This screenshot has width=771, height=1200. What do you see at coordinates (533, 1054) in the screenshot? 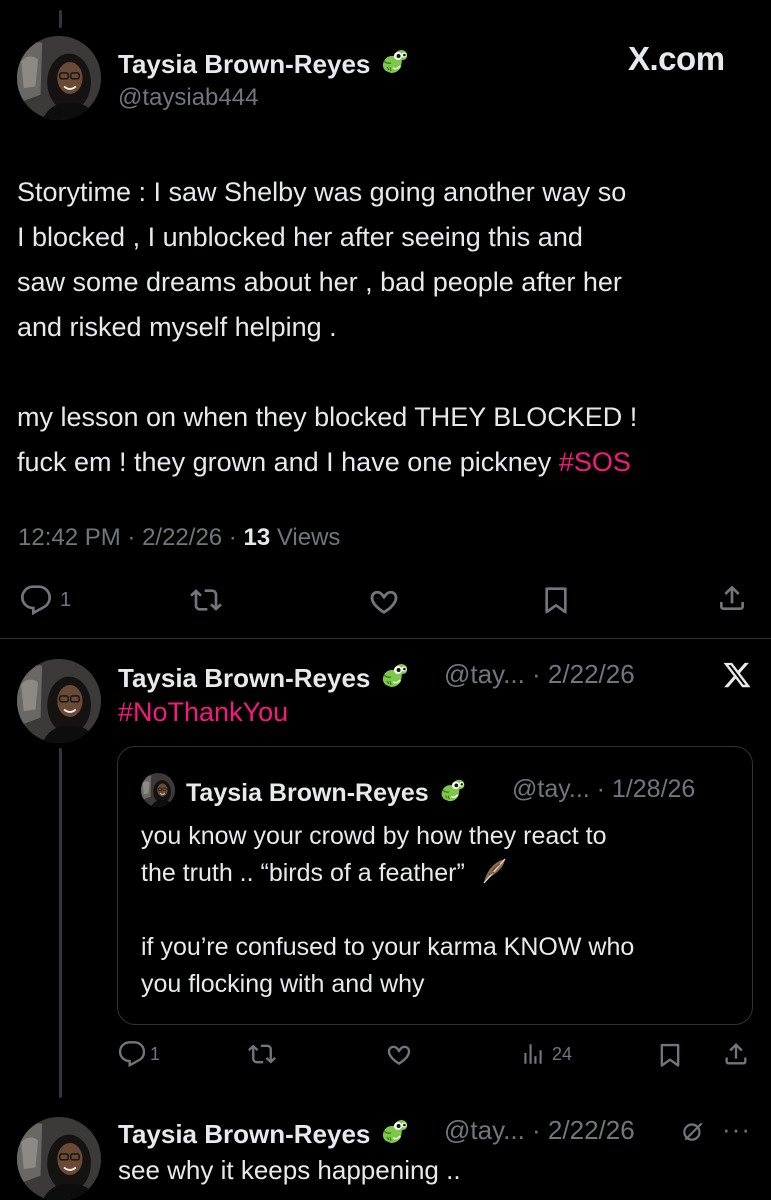
I see `views-icon` at bounding box center [533, 1054].